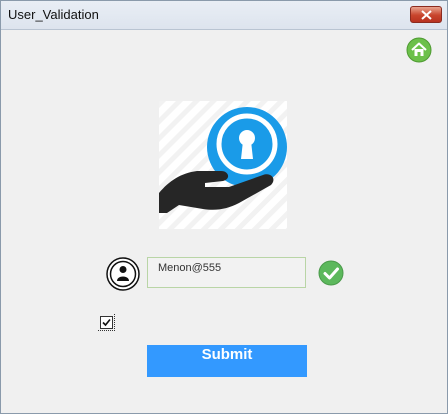  Describe the element at coordinates (227, 361) in the screenshot. I see `submit-button: Submit` at that location.